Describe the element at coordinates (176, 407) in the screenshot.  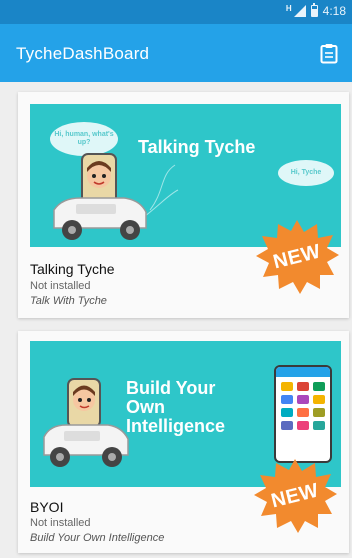
I see `banner-title: Build Your Own Intelligence` at that location.